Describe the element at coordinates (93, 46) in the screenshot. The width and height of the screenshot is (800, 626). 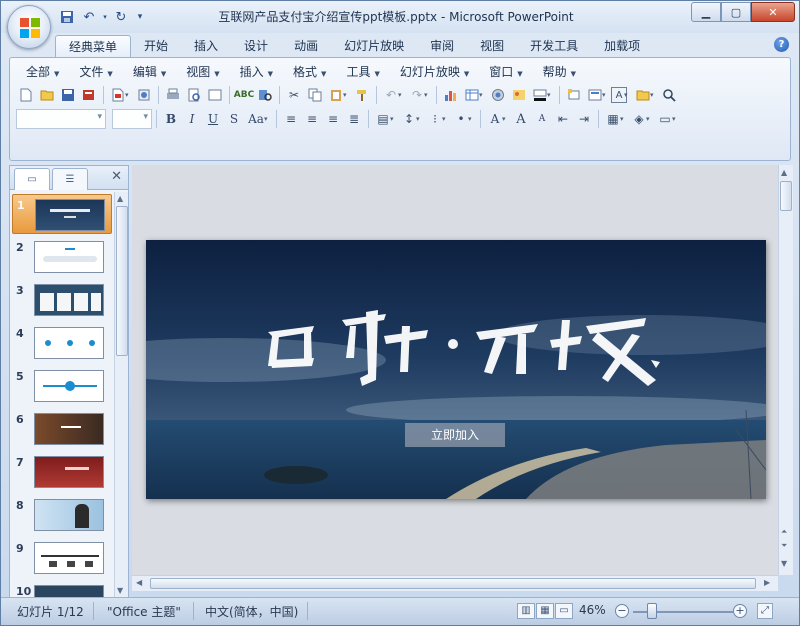
I see `tab-classic-menu: 经典菜单` at that location.